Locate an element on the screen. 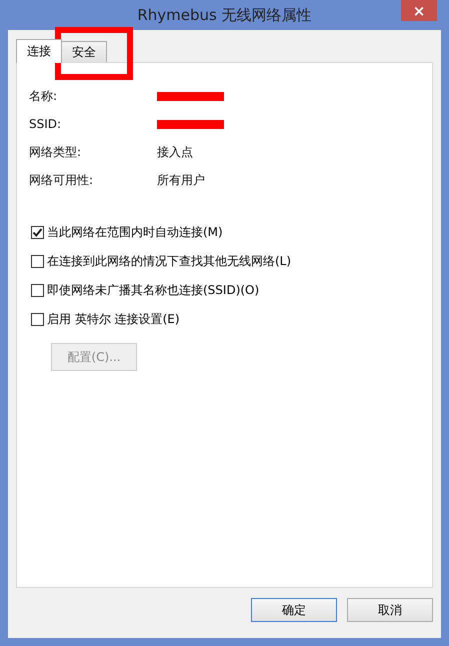  property-value: 接入点 is located at coordinates (175, 152).